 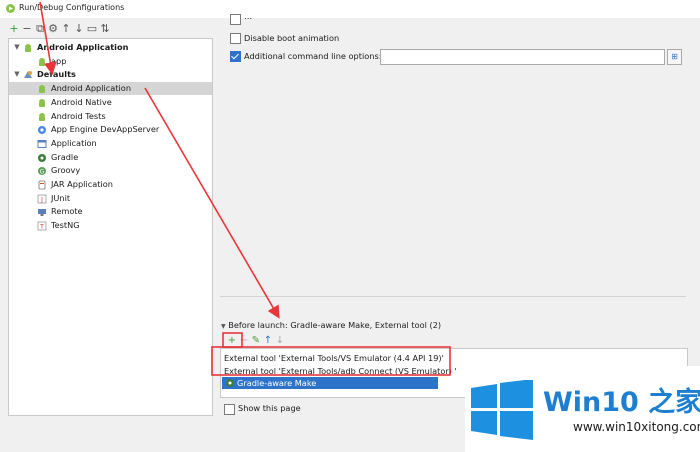 I want to click on testng-icon: T, so click(x=42, y=226).